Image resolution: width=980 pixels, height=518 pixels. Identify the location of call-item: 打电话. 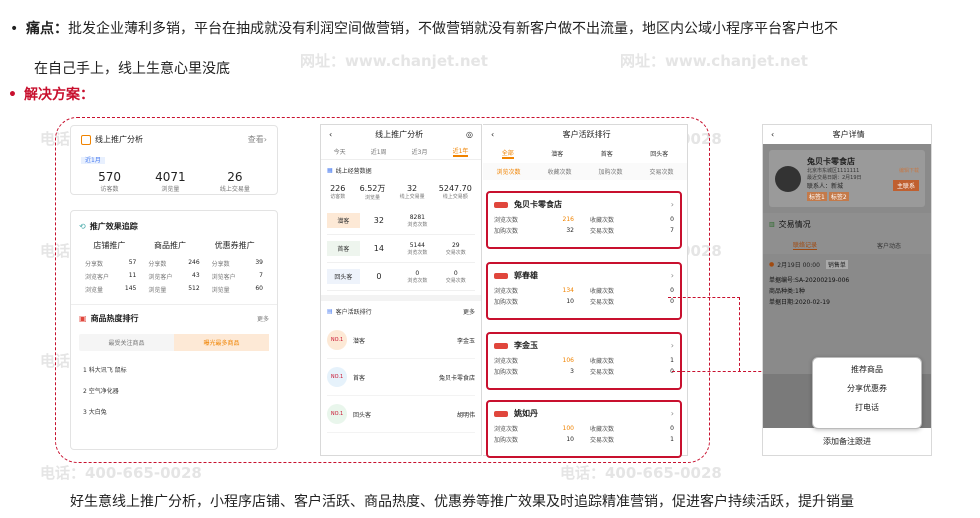
(867, 407).